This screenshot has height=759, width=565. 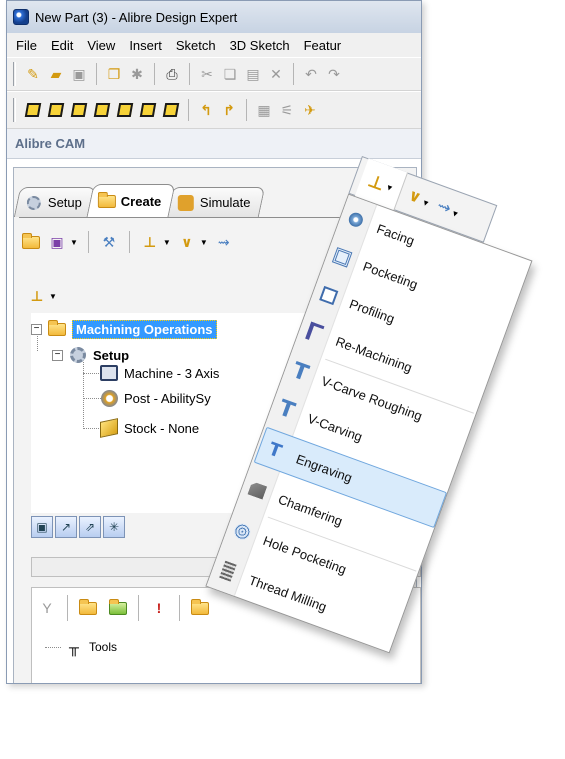 I want to click on tab-setup: Setup, so click(x=55, y=202).